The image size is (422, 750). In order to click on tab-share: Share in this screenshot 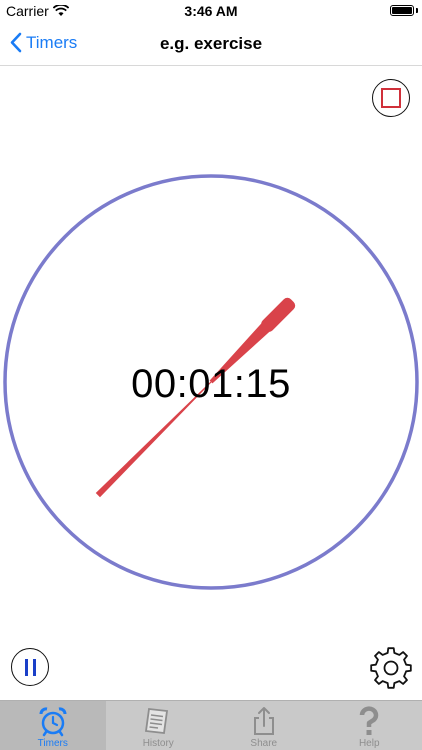, I will do `click(264, 725)`.